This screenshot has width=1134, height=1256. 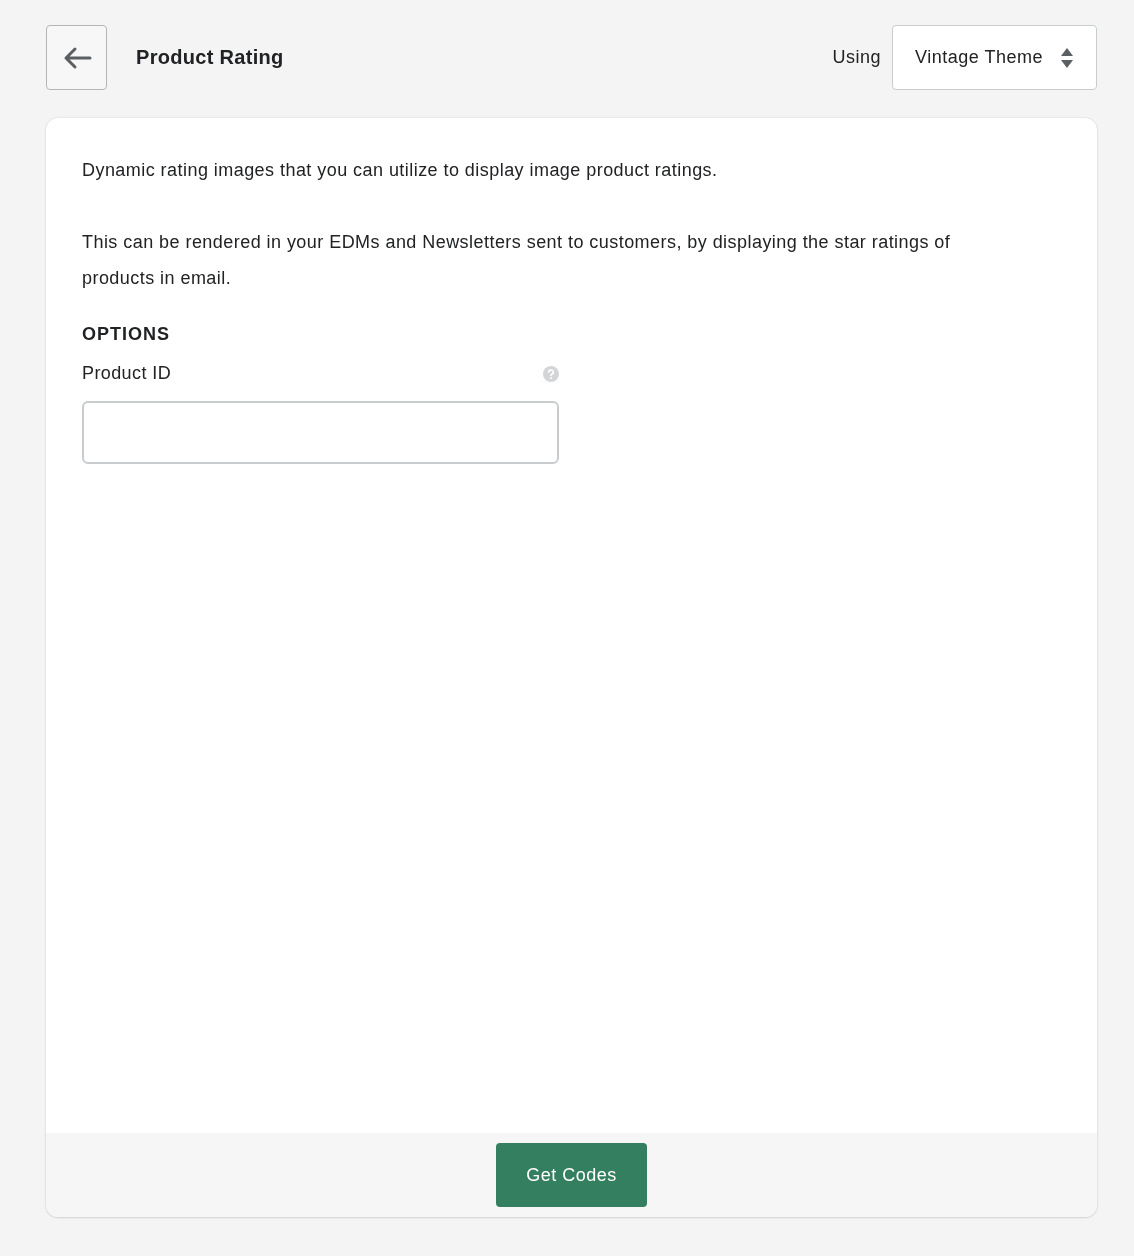 I want to click on description-text: Dynamic rating images that you can utilize to display image product ratings., so click(x=400, y=170).